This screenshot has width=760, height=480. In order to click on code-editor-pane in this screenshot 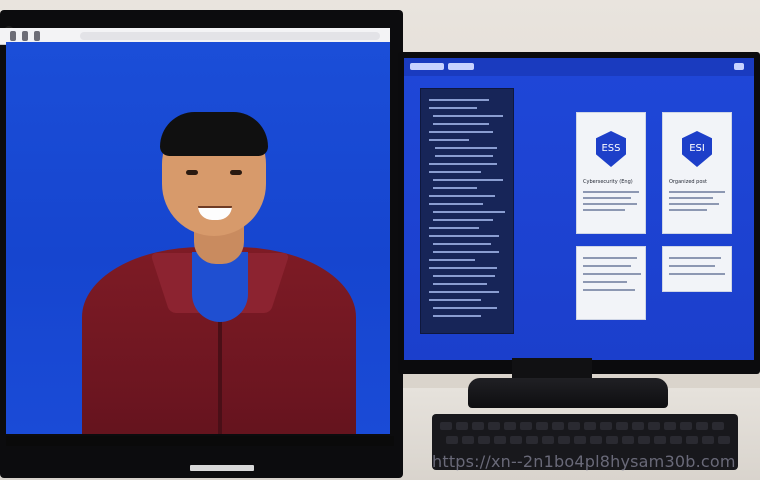, I will do `click(467, 211)`.